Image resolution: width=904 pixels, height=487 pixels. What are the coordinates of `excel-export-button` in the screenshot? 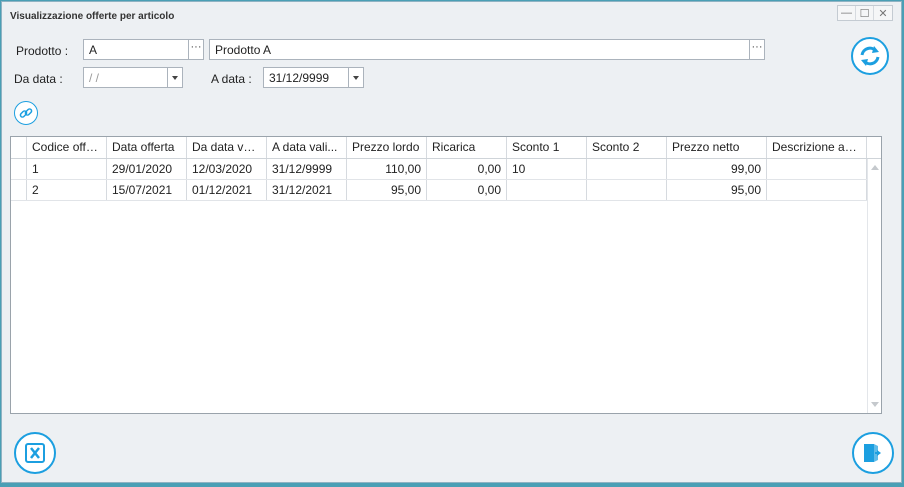 It's located at (35, 453).